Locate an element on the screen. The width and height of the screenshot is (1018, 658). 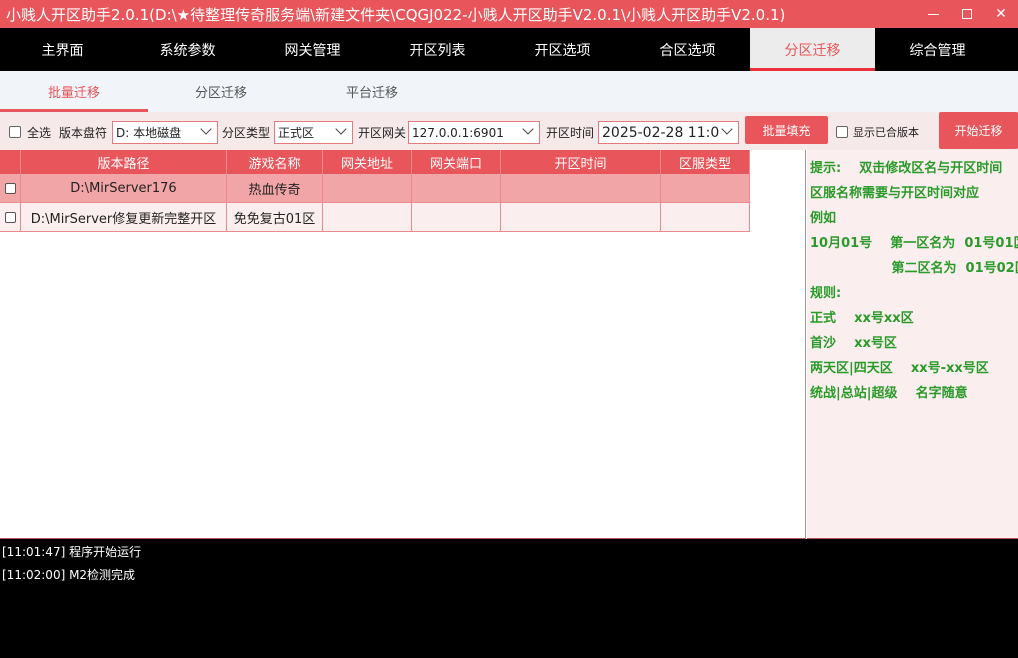
tab-platform-migration: 平台迁移 is located at coordinates (372, 91).